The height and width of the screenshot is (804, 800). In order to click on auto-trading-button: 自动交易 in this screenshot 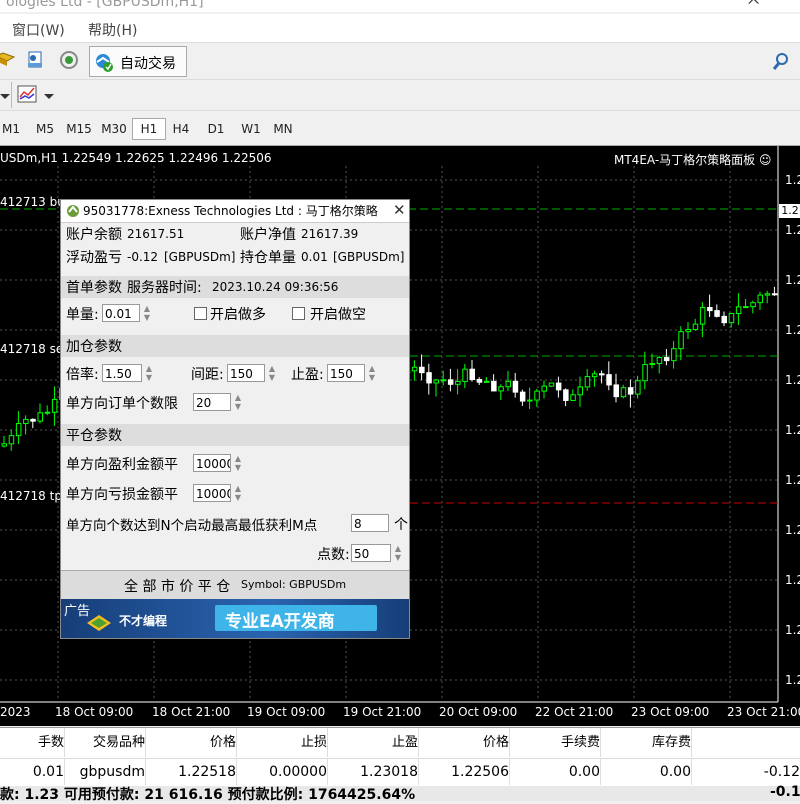, I will do `click(138, 61)`.